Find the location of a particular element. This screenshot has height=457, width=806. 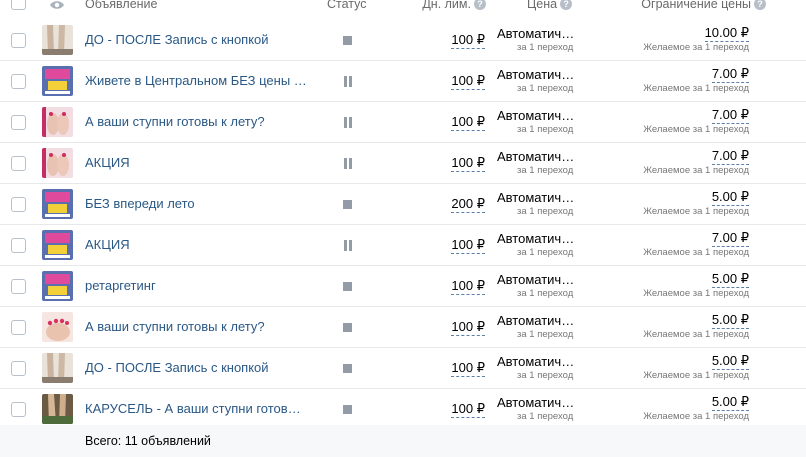

ad-title-link: БЕЗ впереди лето is located at coordinates (197, 203).